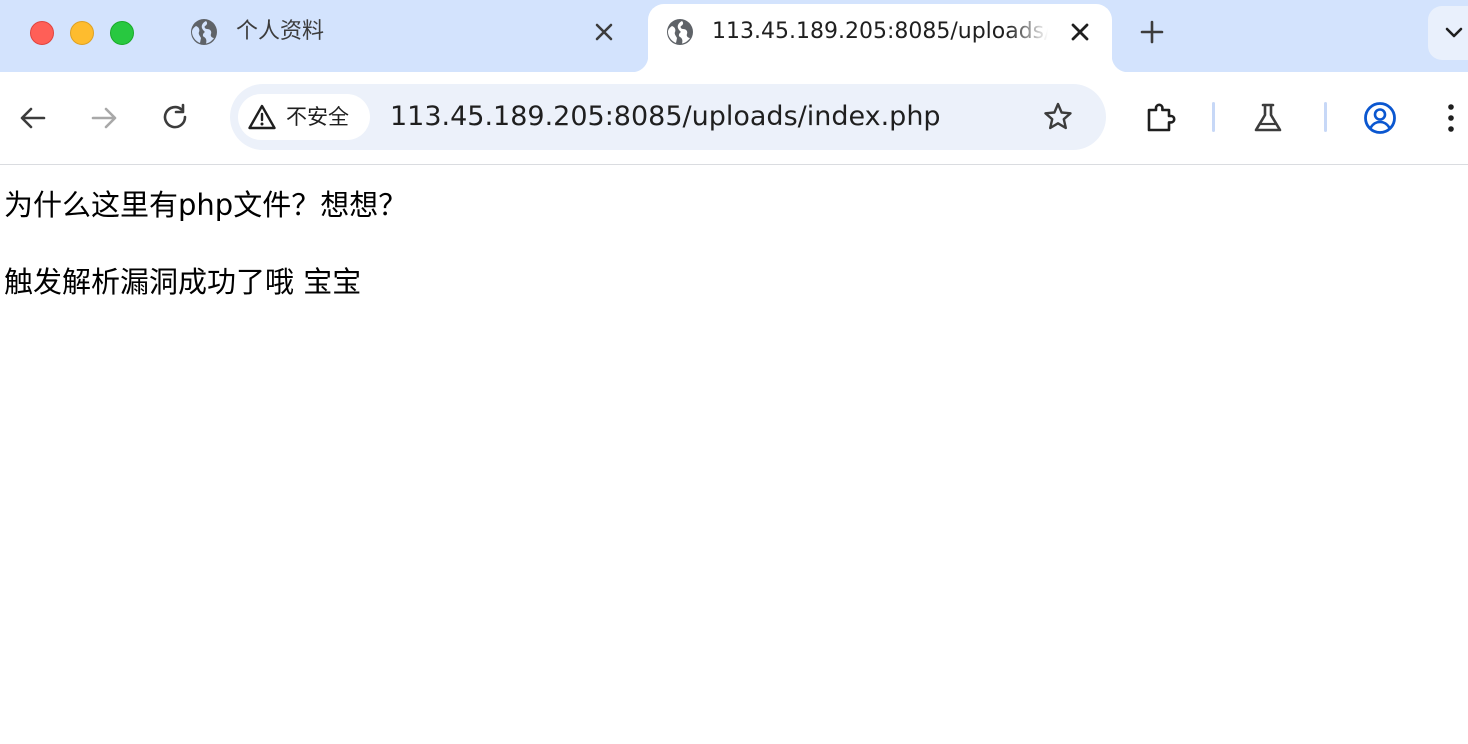 The width and height of the screenshot is (1468, 744). I want to click on profile-button, so click(1379, 117).